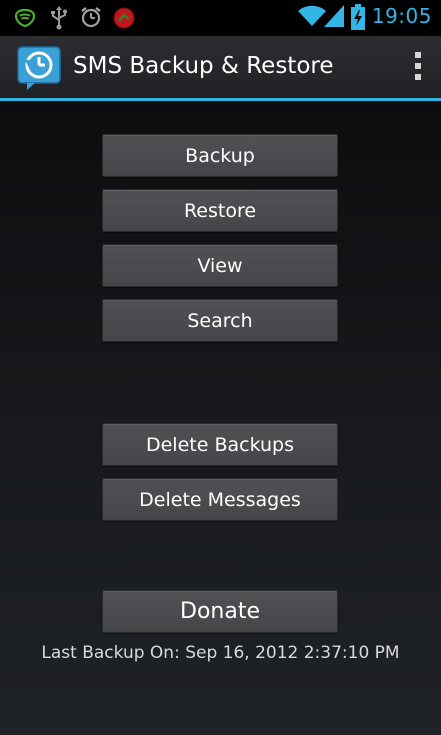 Image resolution: width=441 pixels, height=735 pixels. What do you see at coordinates (91, 19) in the screenshot?
I see `alarm-icon` at bounding box center [91, 19].